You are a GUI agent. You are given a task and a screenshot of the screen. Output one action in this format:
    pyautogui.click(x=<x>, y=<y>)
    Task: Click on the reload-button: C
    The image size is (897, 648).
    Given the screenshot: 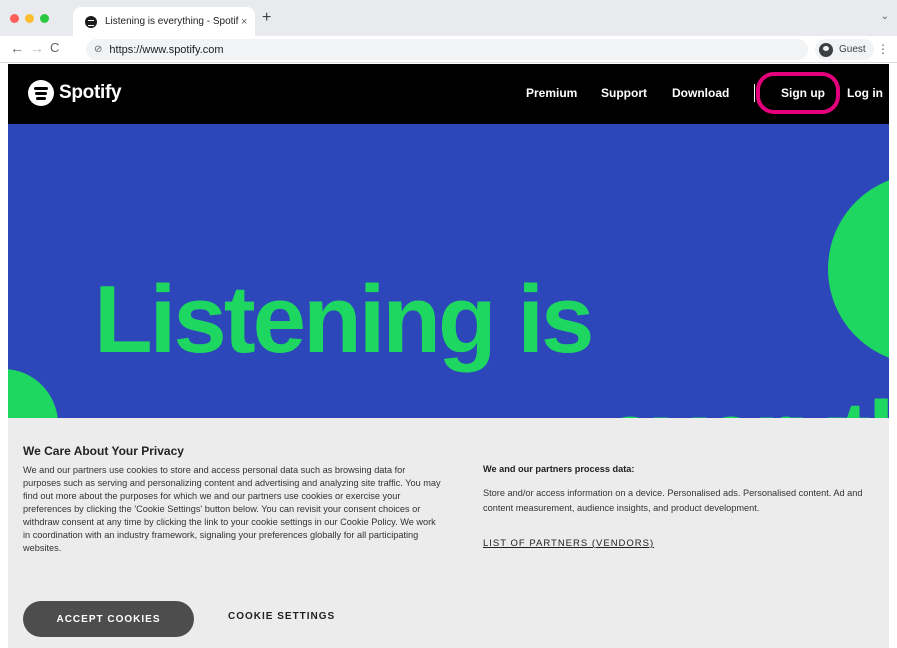 What is the action you would take?
    pyautogui.click(x=54, y=47)
    